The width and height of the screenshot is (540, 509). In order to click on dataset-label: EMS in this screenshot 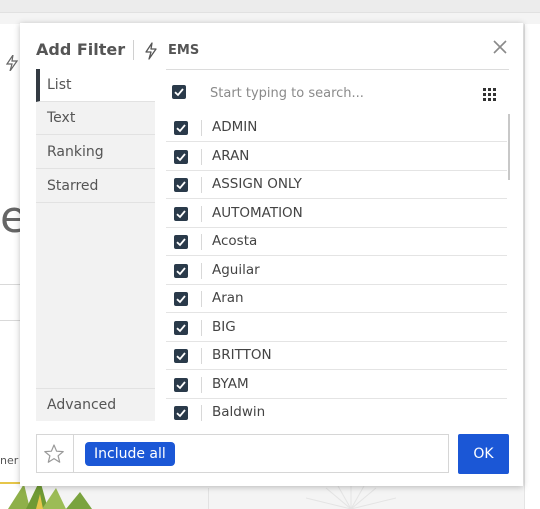, I will do `click(184, 50)`.